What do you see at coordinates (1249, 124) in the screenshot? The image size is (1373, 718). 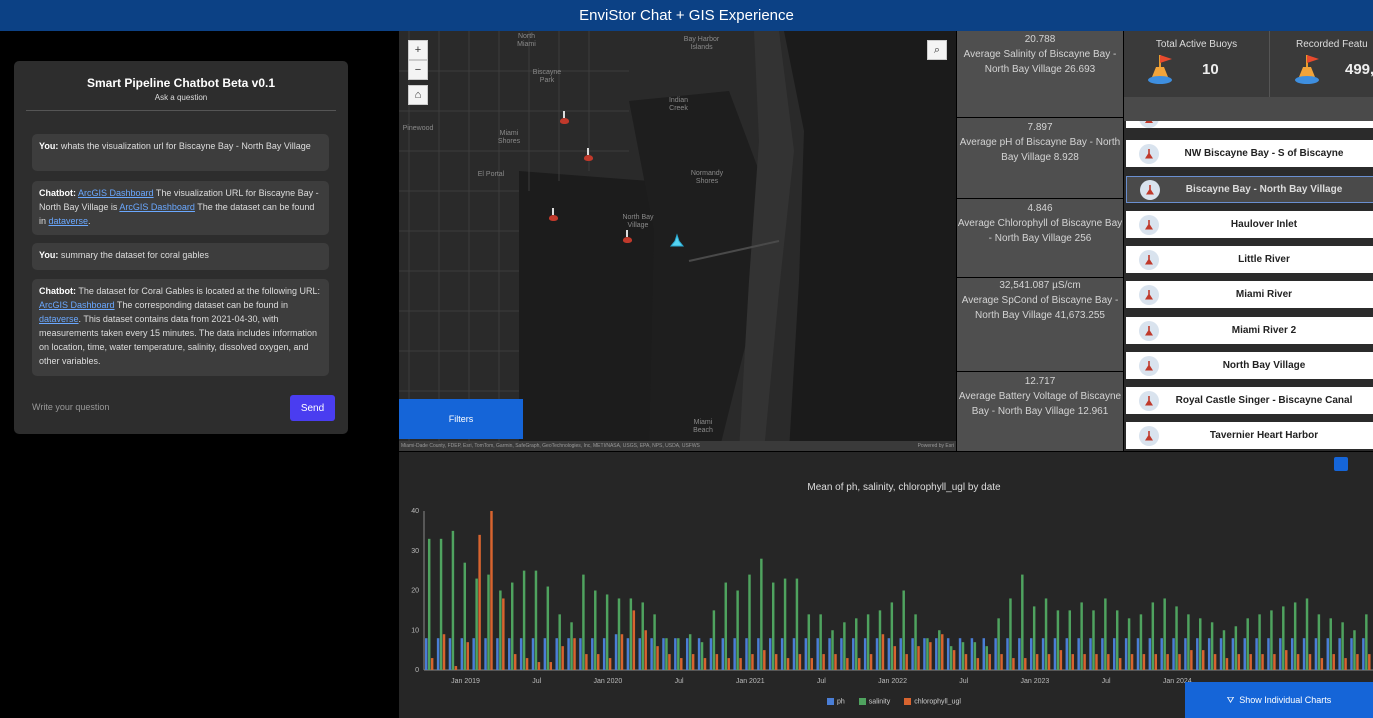 I see `station-list-item` at bounding box center [1249, 124].